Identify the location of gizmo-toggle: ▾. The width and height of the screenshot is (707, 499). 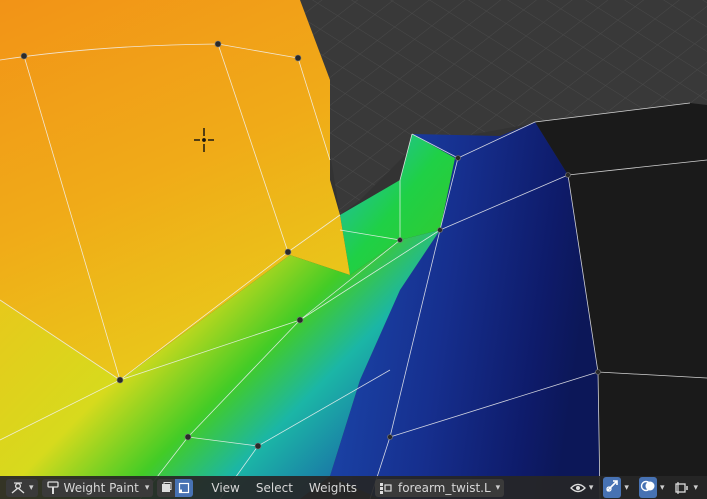
(616, 487).